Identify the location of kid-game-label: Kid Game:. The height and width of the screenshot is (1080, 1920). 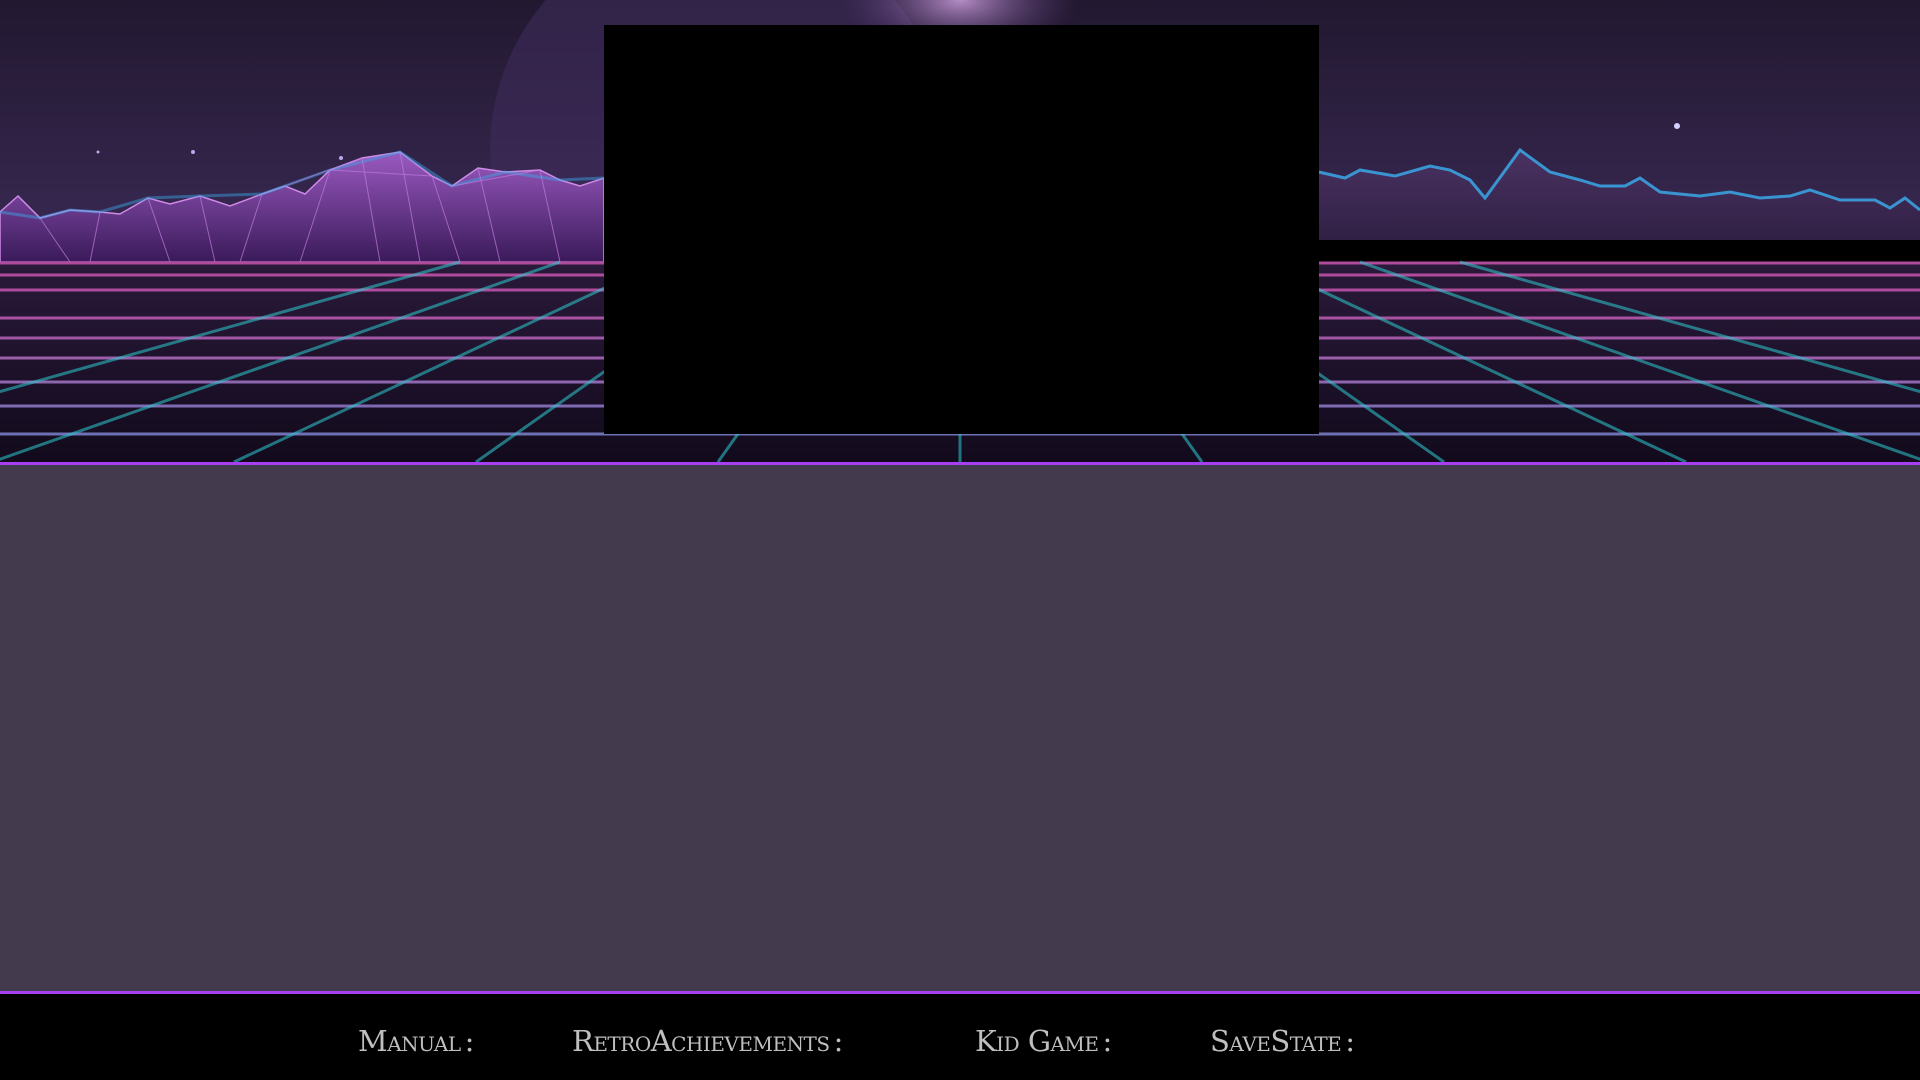
(1043, 1041).